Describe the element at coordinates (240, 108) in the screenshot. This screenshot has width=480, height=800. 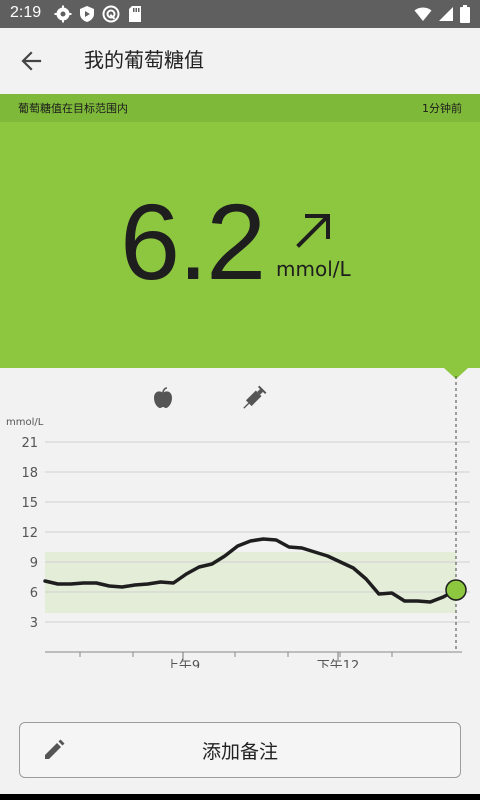
I see `status-subbar: 葡萄糖值在目标范围内 1分钟前` at that location.